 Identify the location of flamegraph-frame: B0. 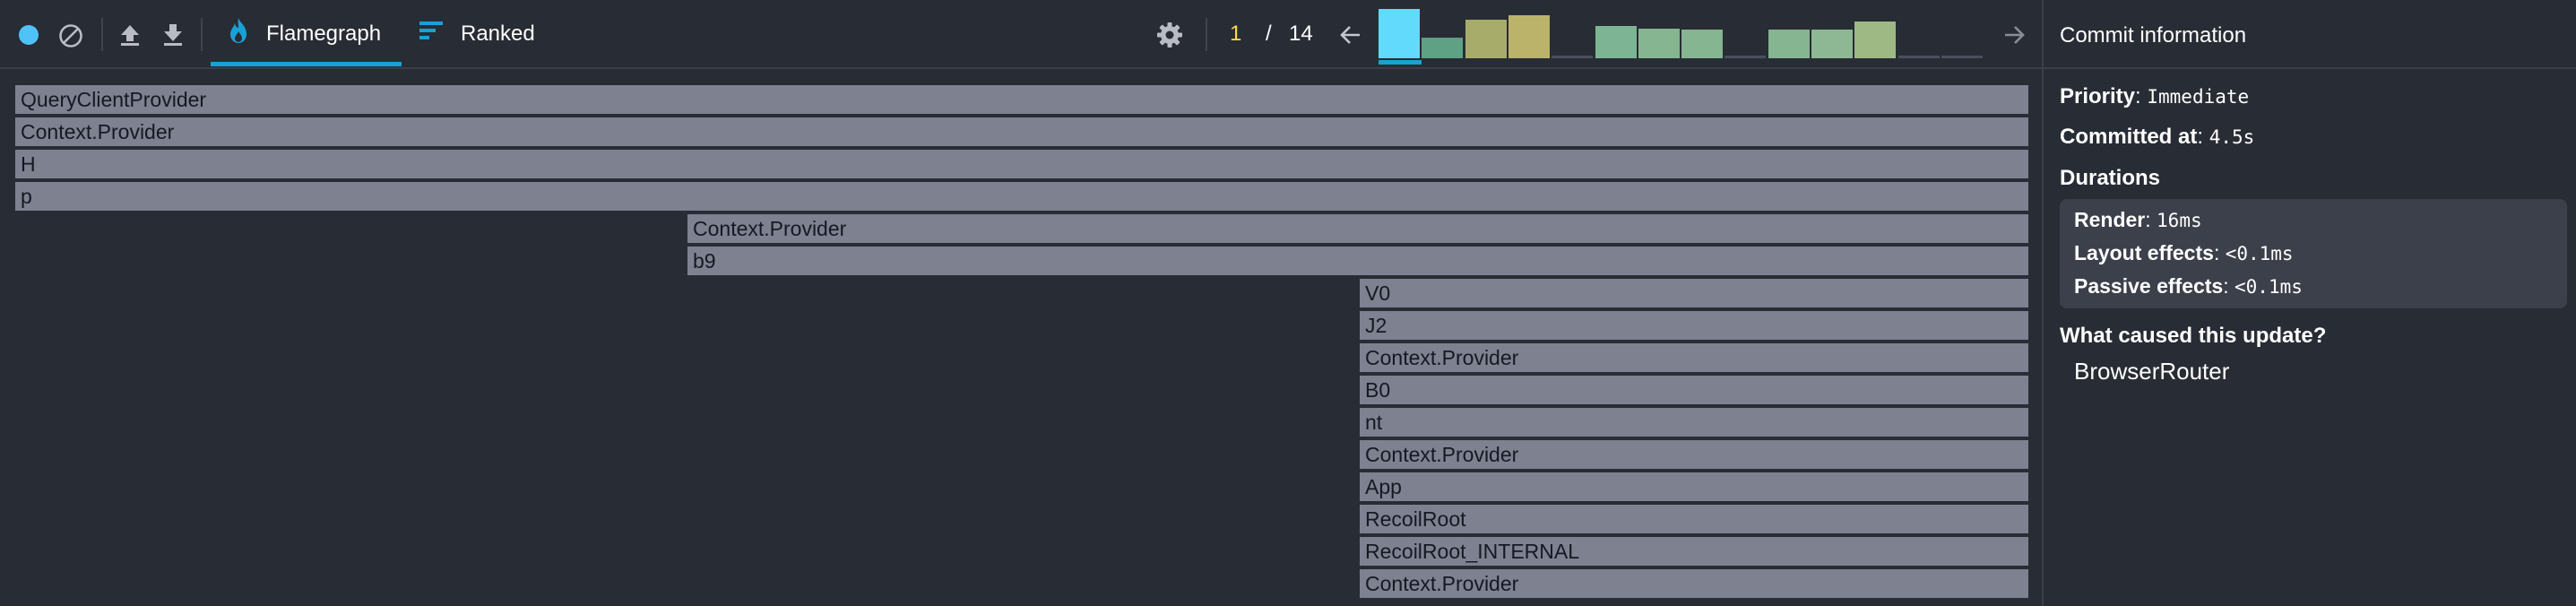
(1694, 390).